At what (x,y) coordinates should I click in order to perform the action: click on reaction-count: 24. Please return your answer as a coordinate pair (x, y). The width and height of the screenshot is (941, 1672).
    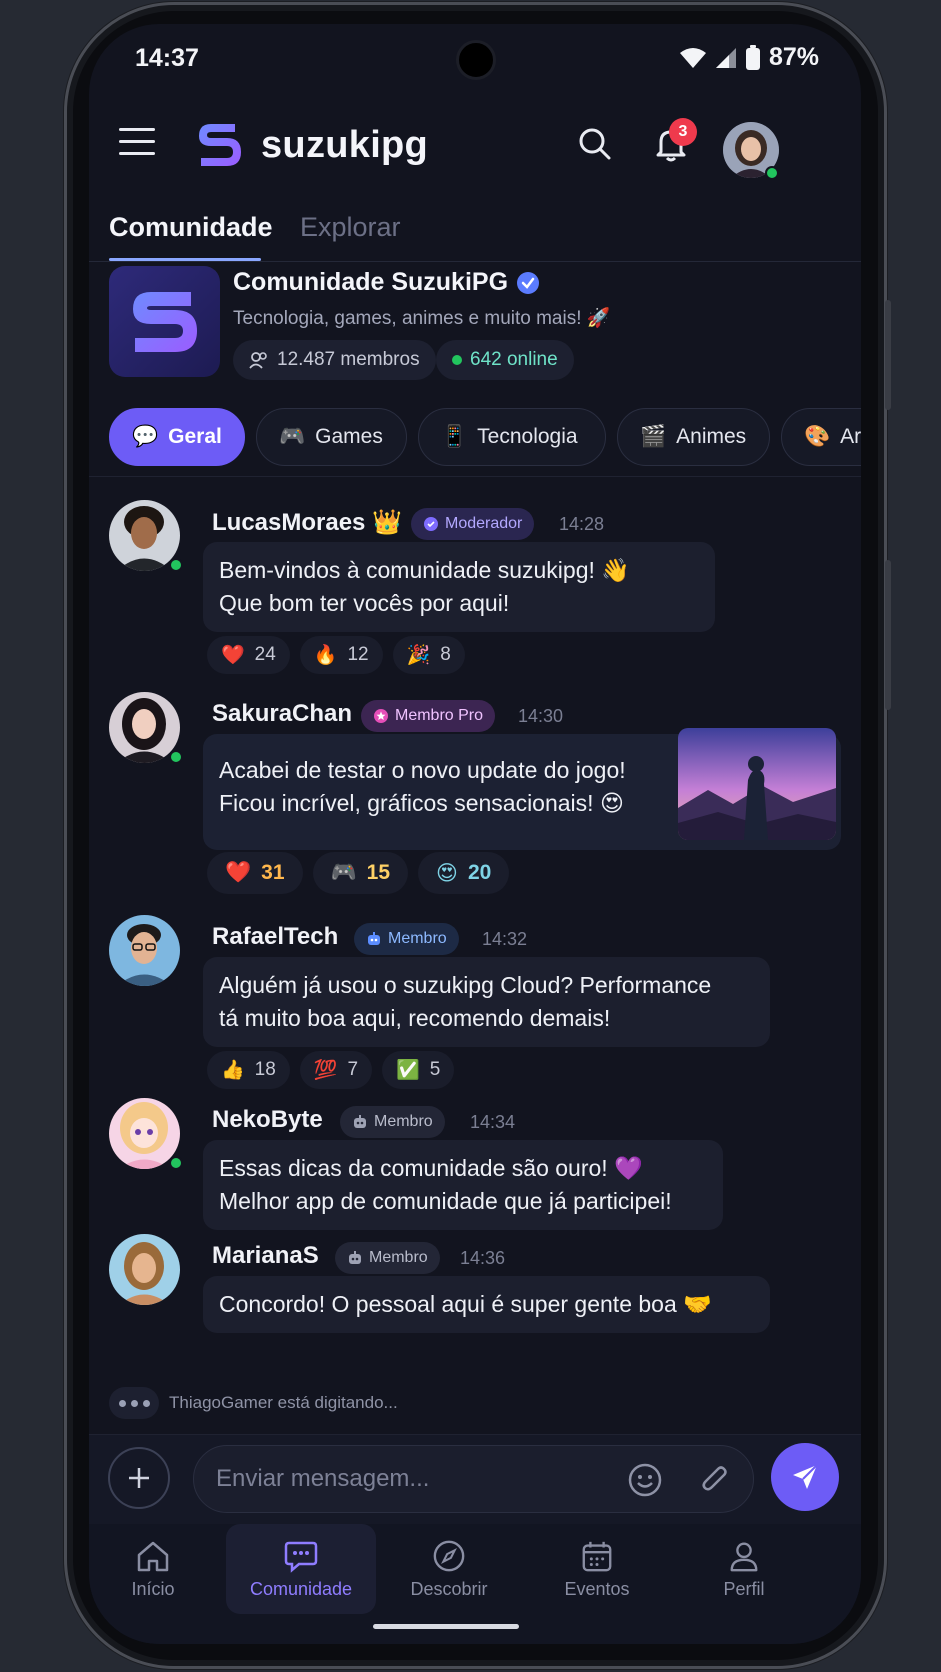
    Looking at the image, I should click on (265, 654).